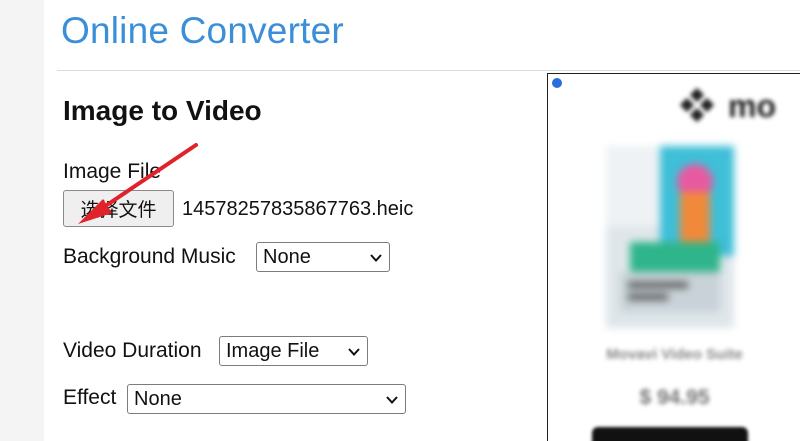  I want to click on ad-info-dot, so click(557, 83).